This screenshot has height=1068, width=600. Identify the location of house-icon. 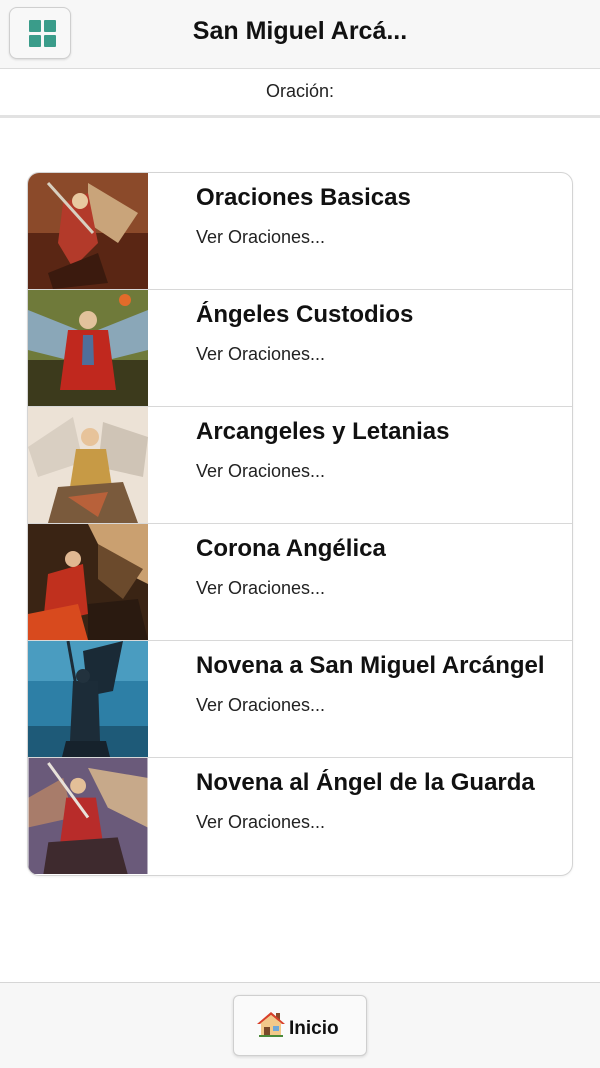
(271, 1024).